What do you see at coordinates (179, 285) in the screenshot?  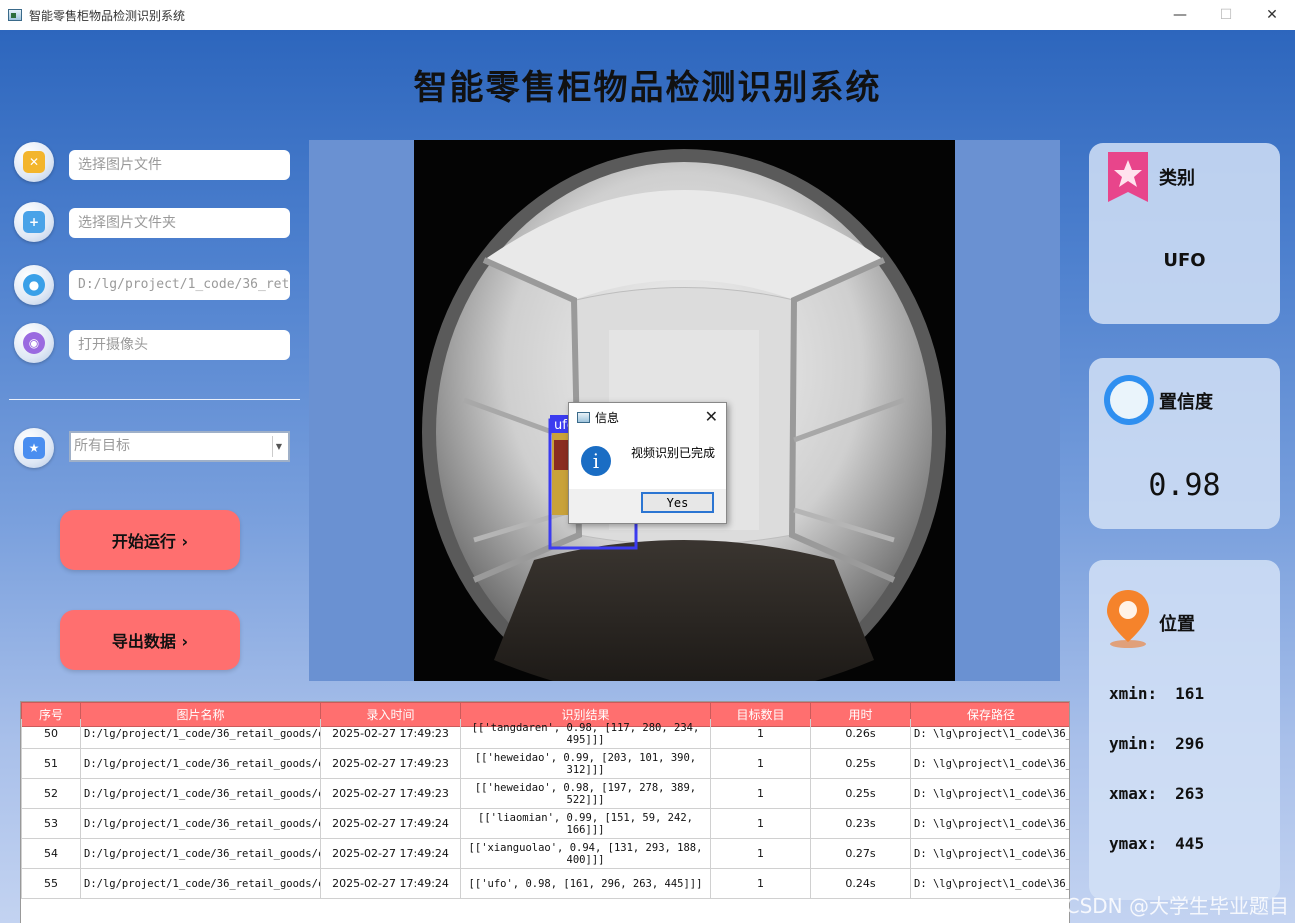 I see `video-path-input: D:/lg/project/1_code/36_retail_goods` at bounding box center [179, 285].